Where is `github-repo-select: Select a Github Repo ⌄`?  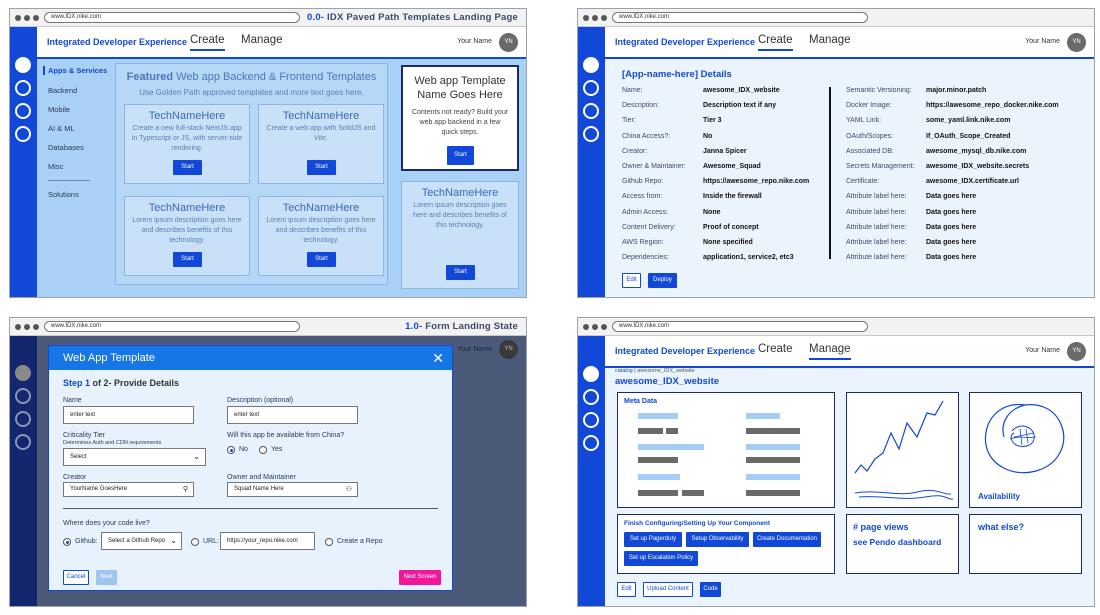
github-repo-select: Select a Github Repo ⌄ is located at coordinates (141, 541).